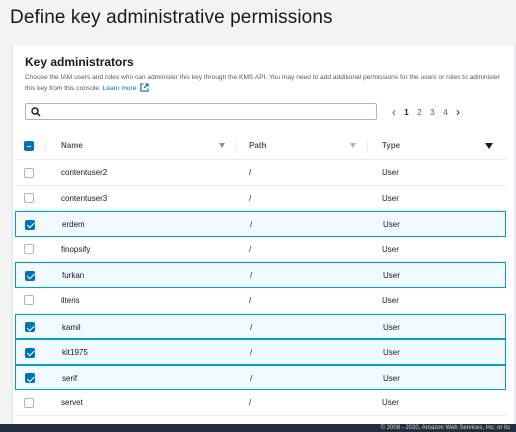  I want to click on column-header-path: Path, so click(257, 145).